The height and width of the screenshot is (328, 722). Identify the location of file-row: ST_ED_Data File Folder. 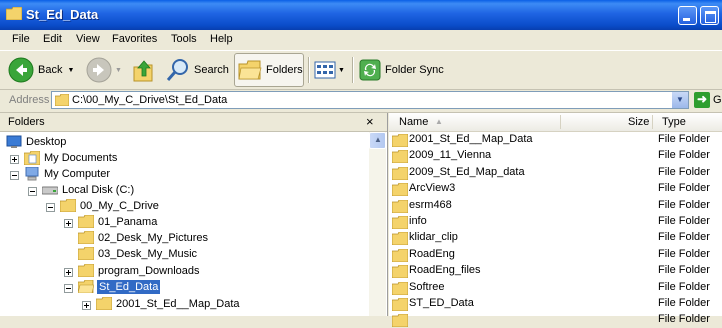
(555, 304).